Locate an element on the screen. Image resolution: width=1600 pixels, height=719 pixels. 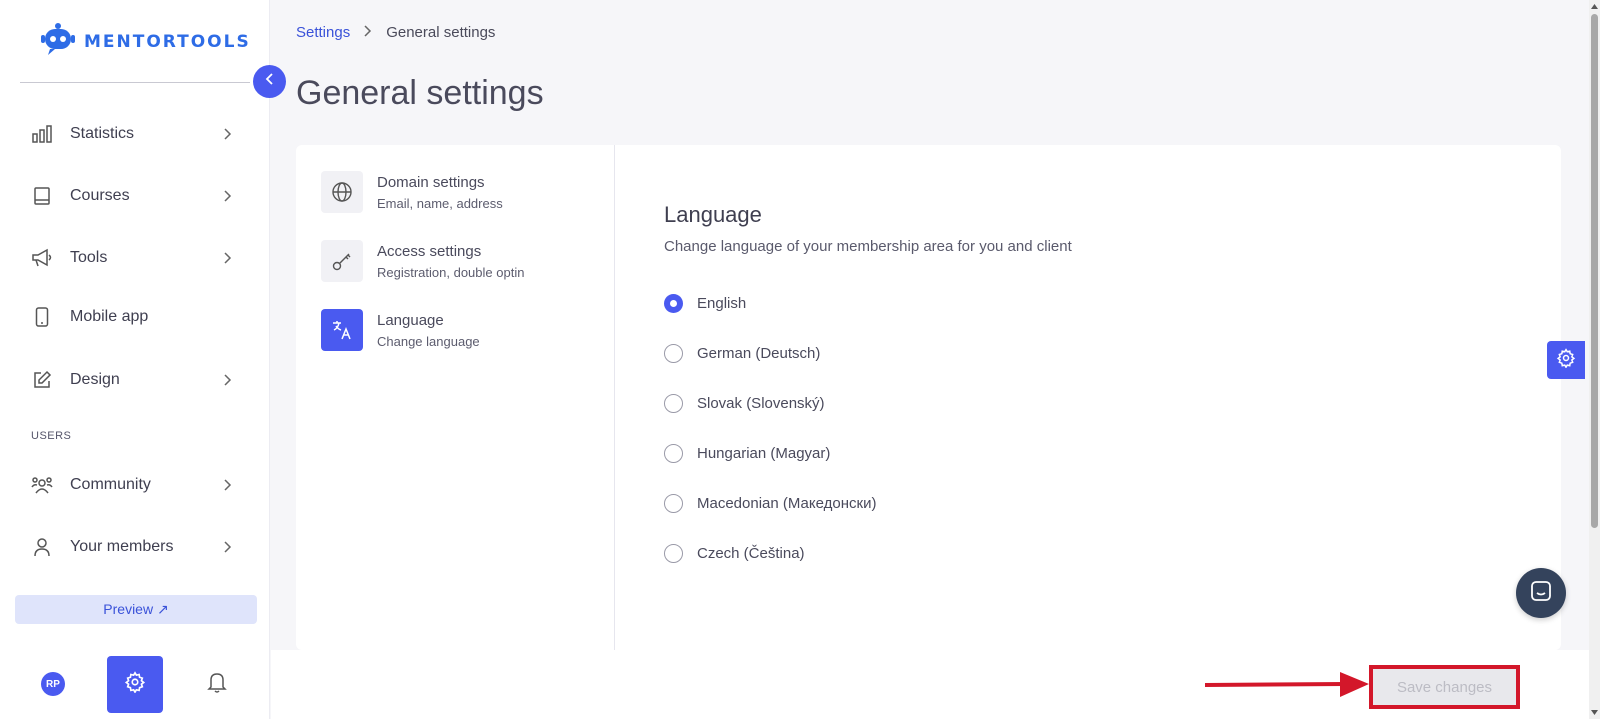
language-option-english: English is located at coordinates (705, 303).